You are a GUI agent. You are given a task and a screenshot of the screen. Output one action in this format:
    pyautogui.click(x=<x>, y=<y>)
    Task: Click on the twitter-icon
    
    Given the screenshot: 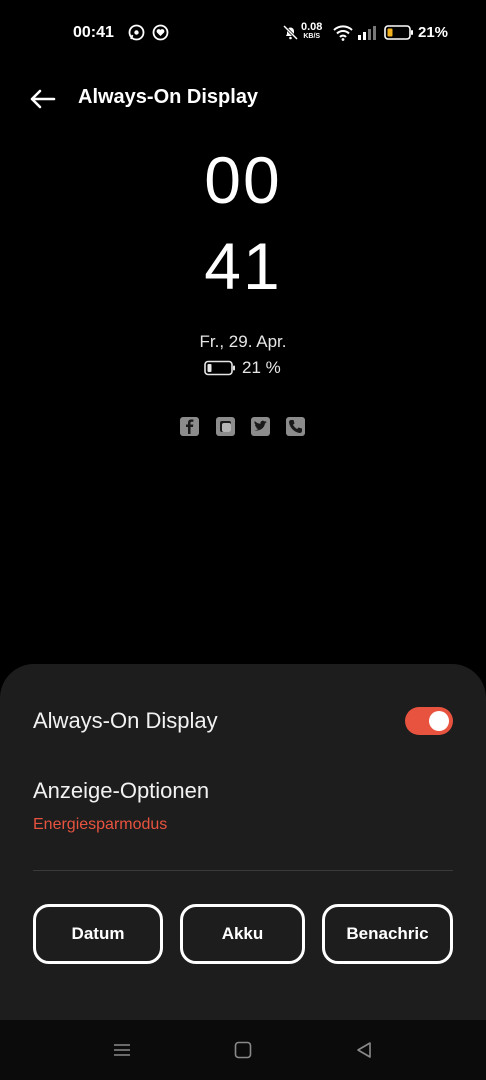 What is the action you would take?
    pyautogui.click(x=260, y=426)
    